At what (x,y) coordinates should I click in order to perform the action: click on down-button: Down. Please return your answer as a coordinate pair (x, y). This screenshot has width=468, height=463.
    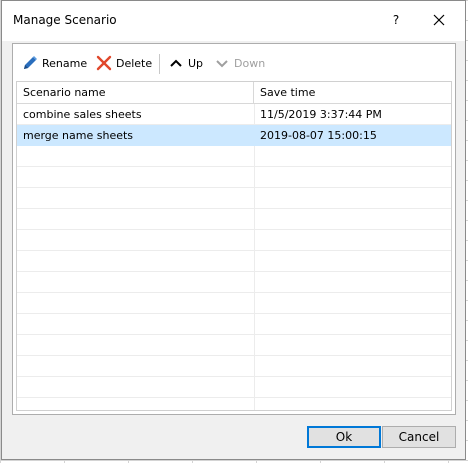
    Looking at the image, I should click on (239, 63).